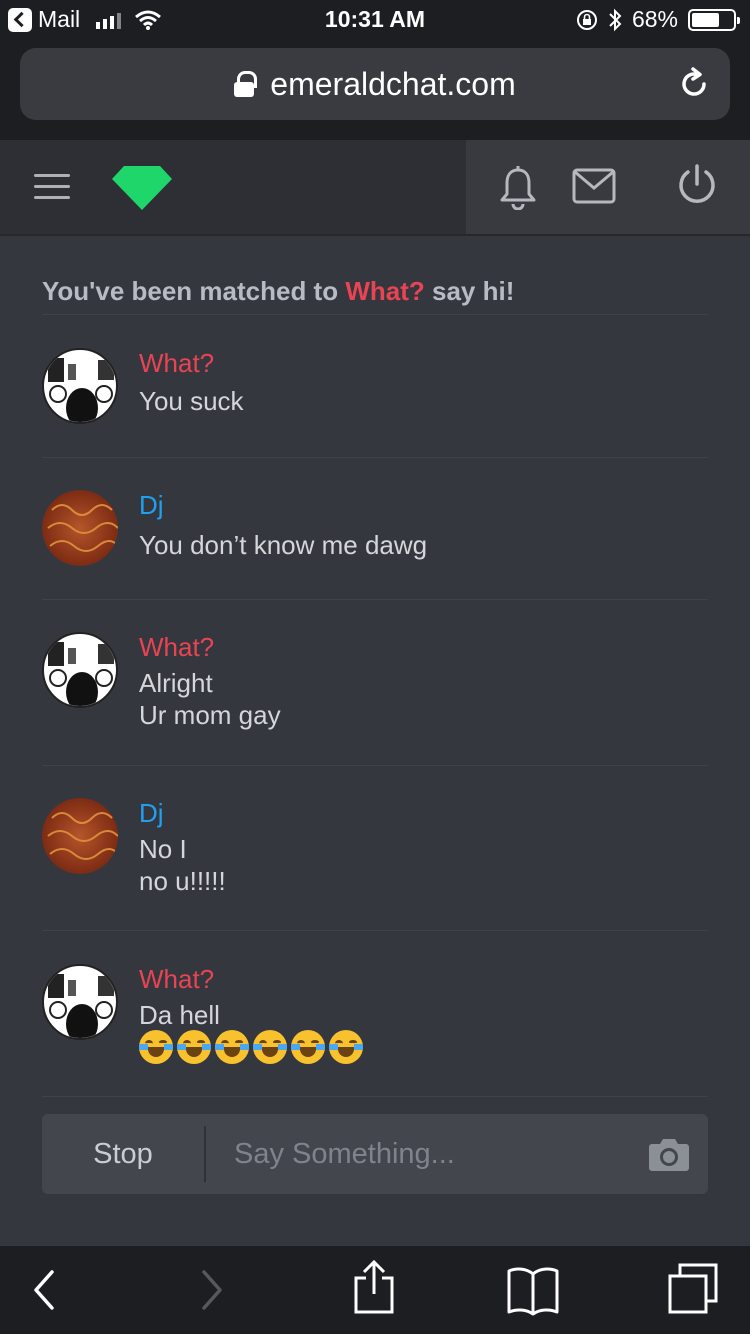 The height and width of the screenshot is (1334, 750). I want to click on battery-percent: 68%, so click(654, 19).